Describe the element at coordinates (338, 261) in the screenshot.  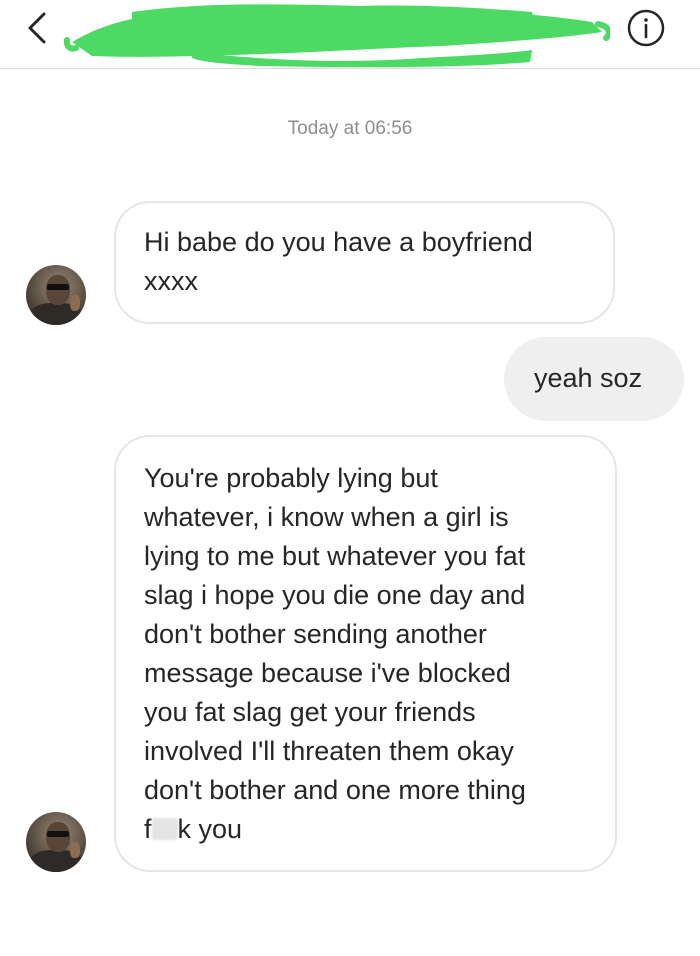
I see `message-text: Hi babe do you have a boyfriend xxxx` at that location.